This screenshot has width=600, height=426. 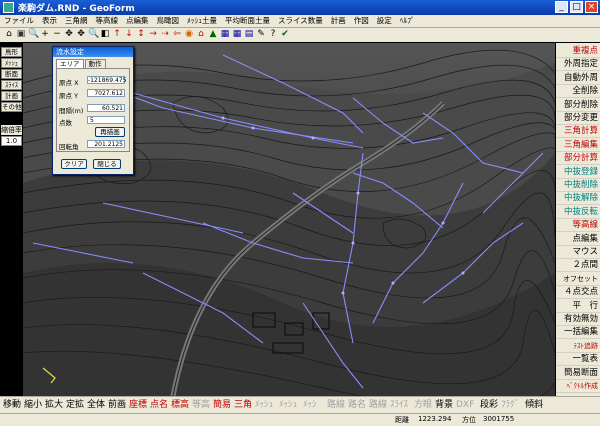 I want to click on left-button-6: その他, so click(x=11, y=107).